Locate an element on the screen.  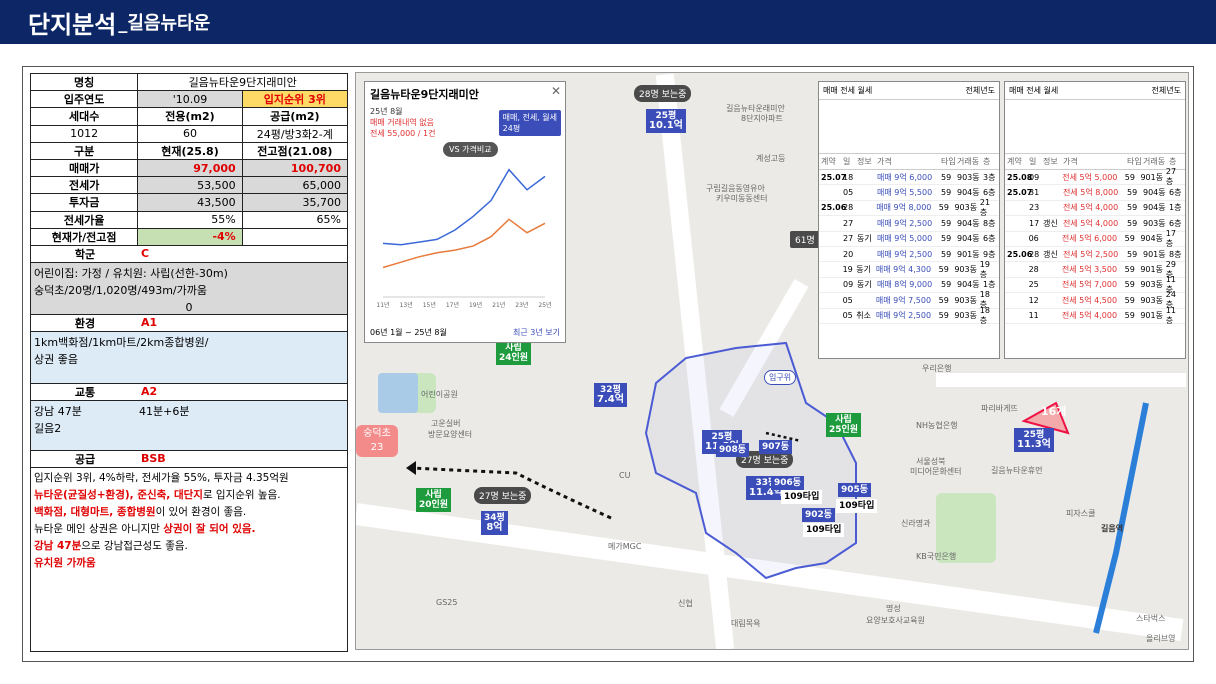
supply-line3b: 이 있어 환경이 좋음. is located at coordinates (201, 511).